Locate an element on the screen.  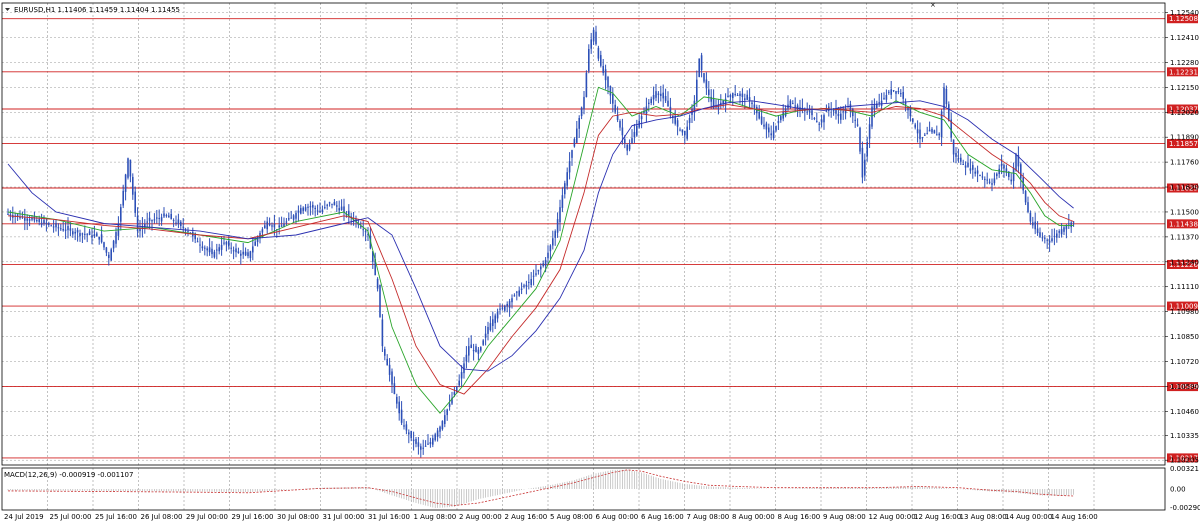
time-tick-label: 31 Jul 16:00 is located at coordinates (389, 517).